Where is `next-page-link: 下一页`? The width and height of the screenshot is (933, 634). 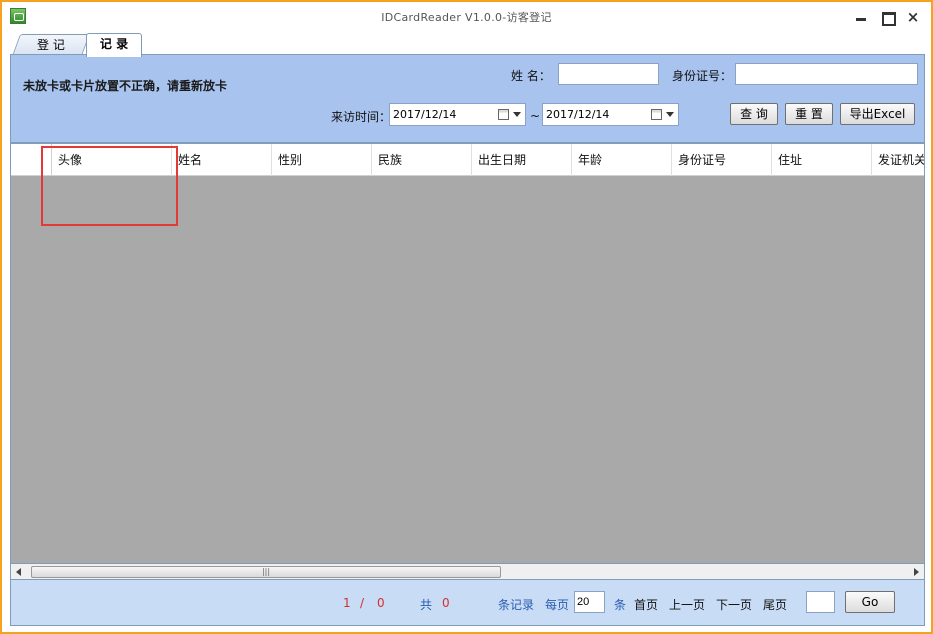 next-page-link: 下一页 is located at coordinates (734, 604).